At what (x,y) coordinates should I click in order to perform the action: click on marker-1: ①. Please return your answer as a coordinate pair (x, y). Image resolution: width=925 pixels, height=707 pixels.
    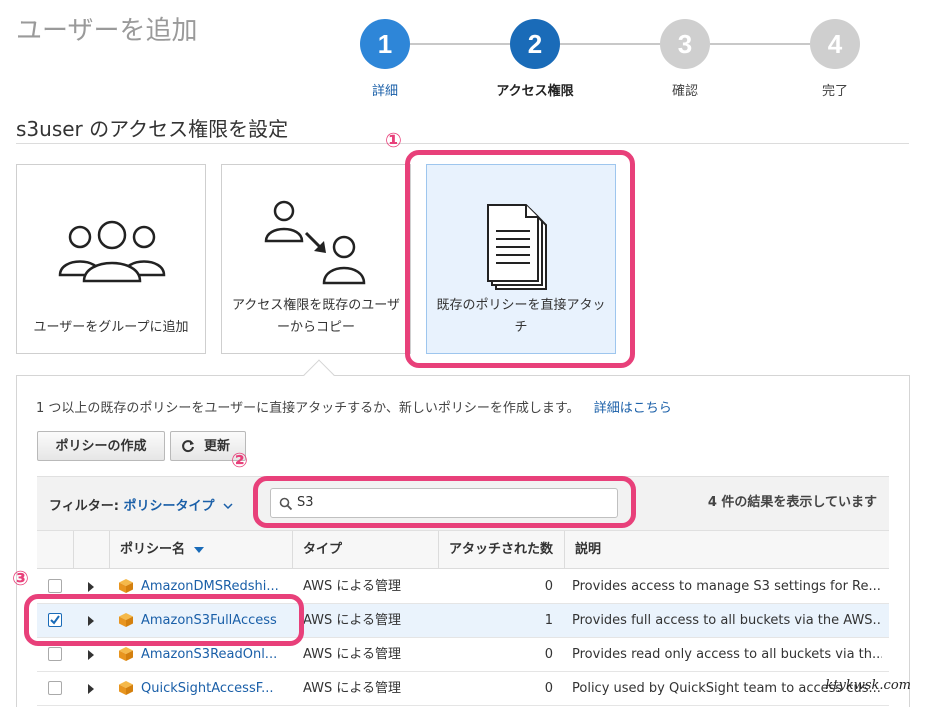
    Looking at the image, I should click on (393, 140).